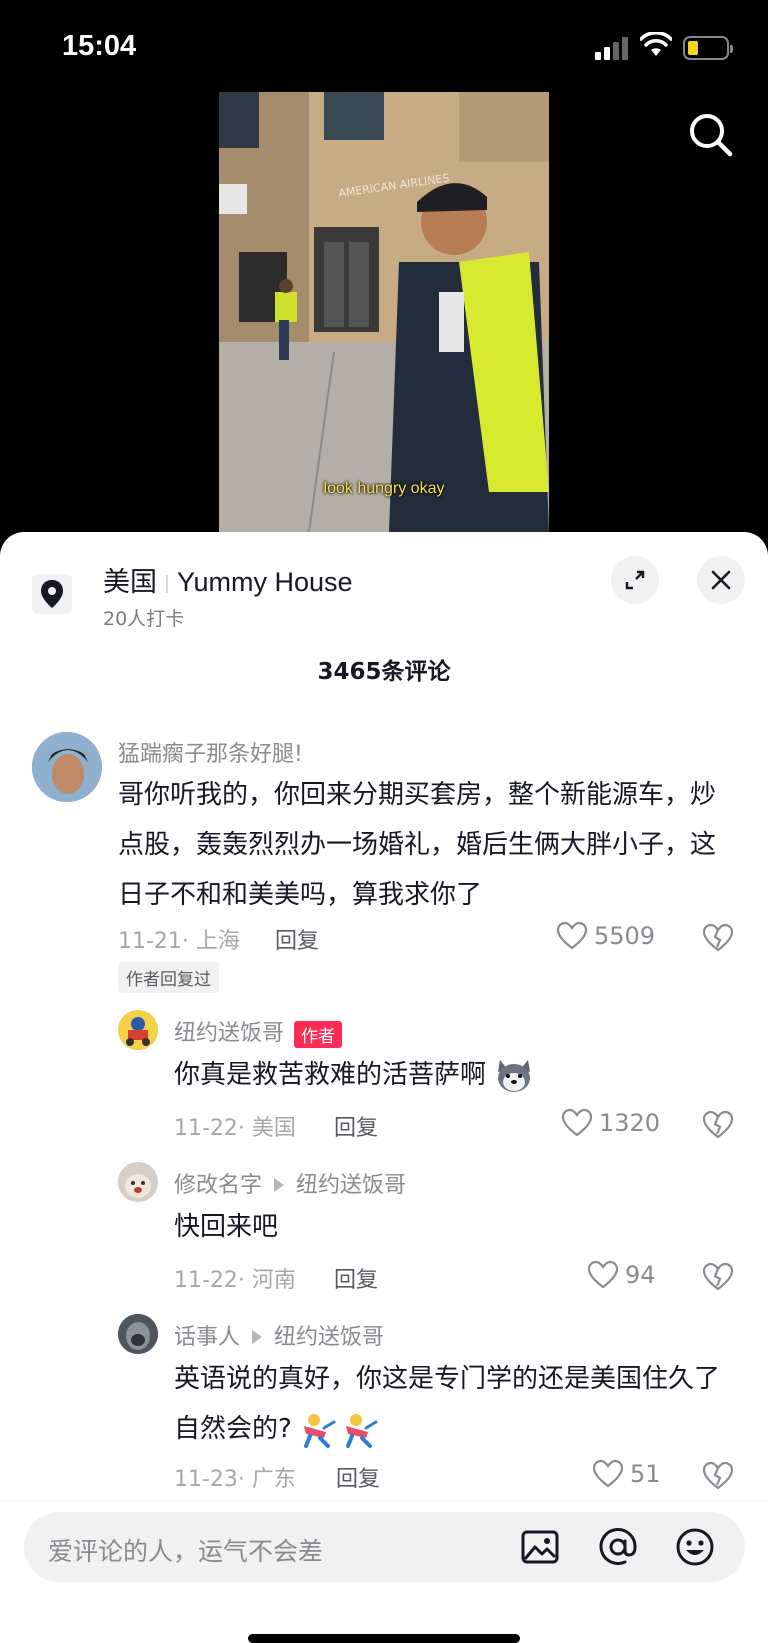 The width and height of the screenshot is (768, 1643). I want to click on location-badge, so click(52, 594).